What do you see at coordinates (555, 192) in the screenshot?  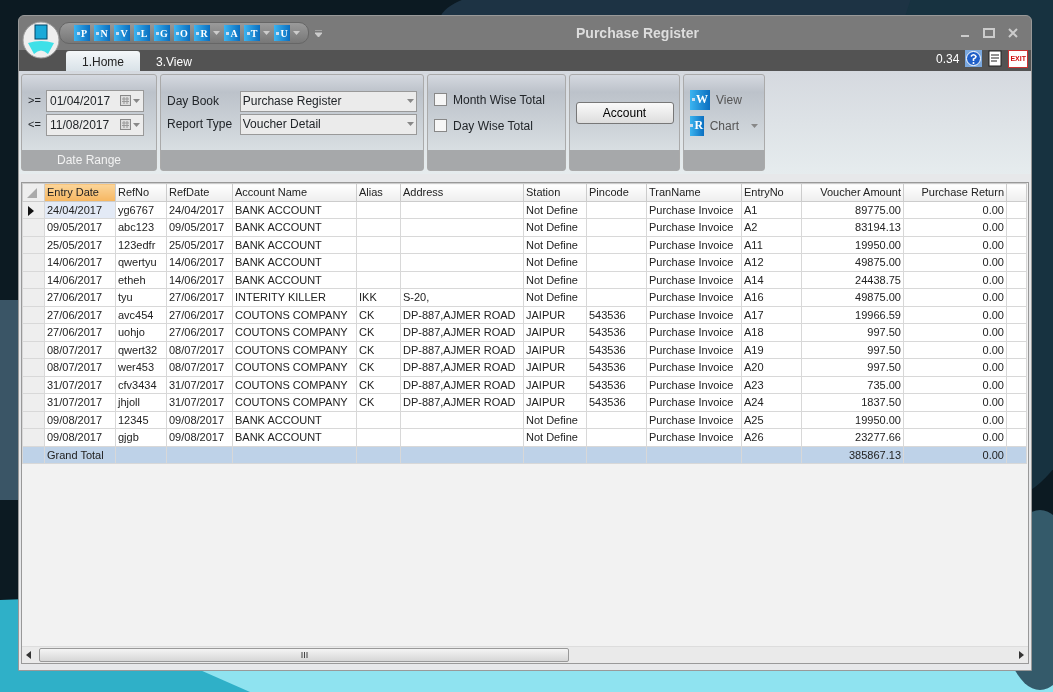 I see `column-header: Station` at bounding box center [555, 192].